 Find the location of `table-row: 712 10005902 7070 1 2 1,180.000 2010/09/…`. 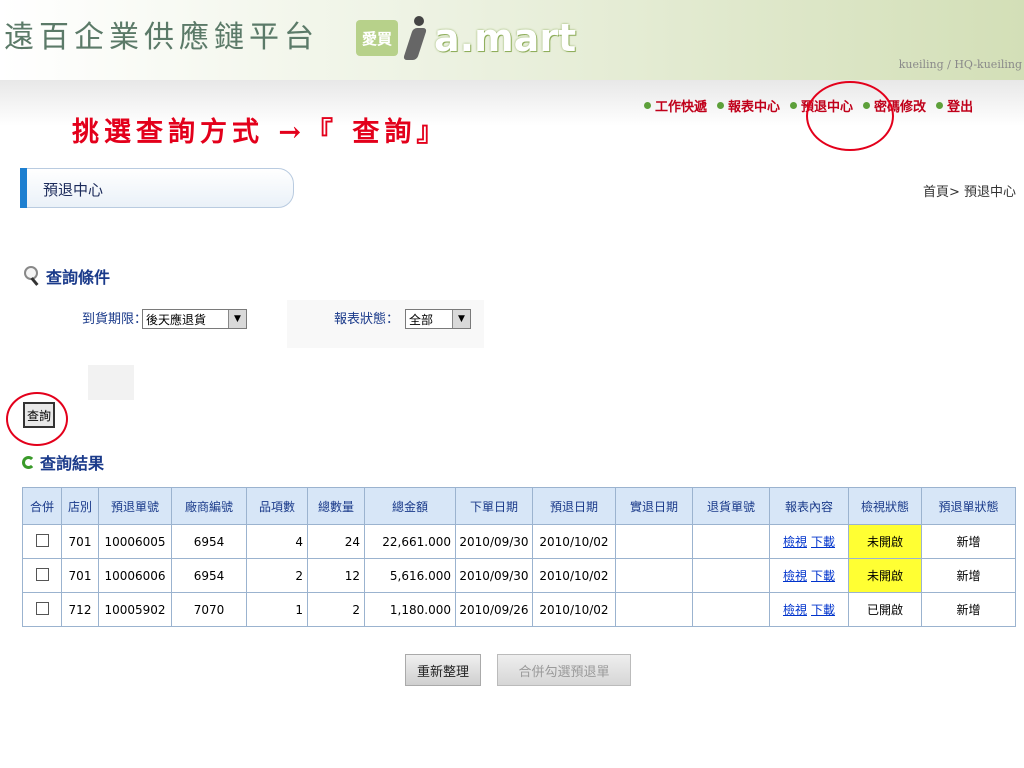

table-row: 712 10005902 7070 1 2 1,180.000 2010/09/… is located at coordinates (519, 609).